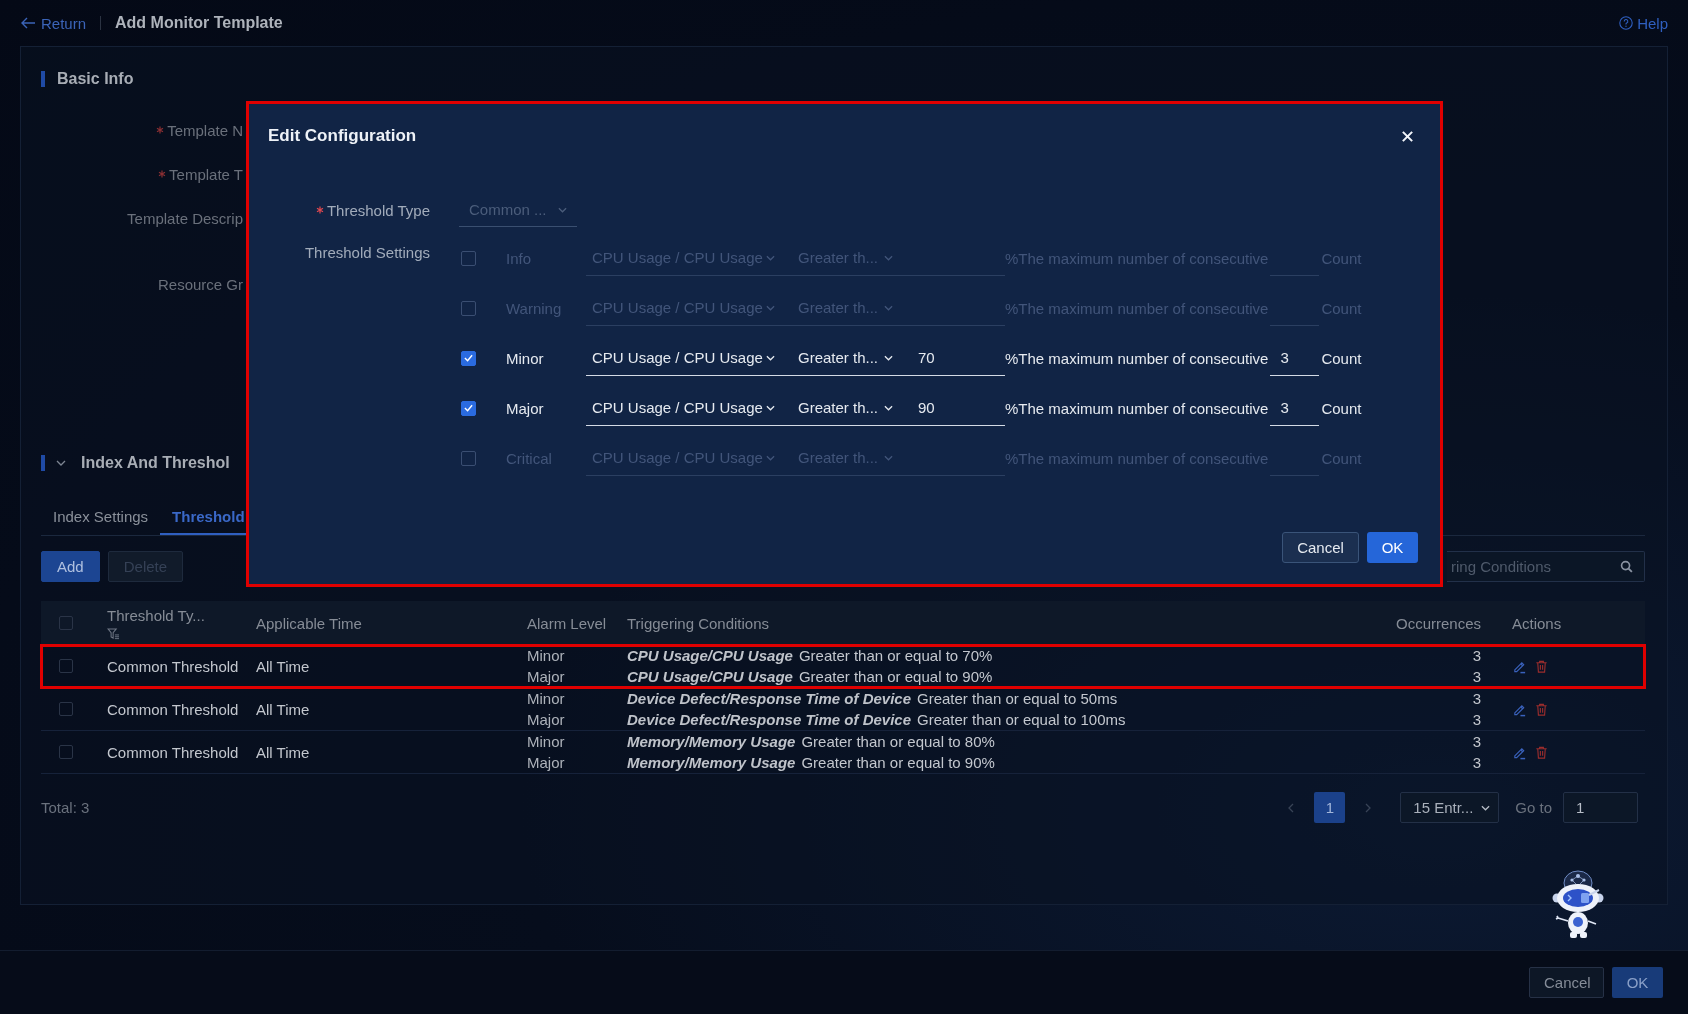 The height and width of the screenshot is (1014, 1688). I want to click on condition-text: Greater than or equal to 50ms, so click(1017, 699).